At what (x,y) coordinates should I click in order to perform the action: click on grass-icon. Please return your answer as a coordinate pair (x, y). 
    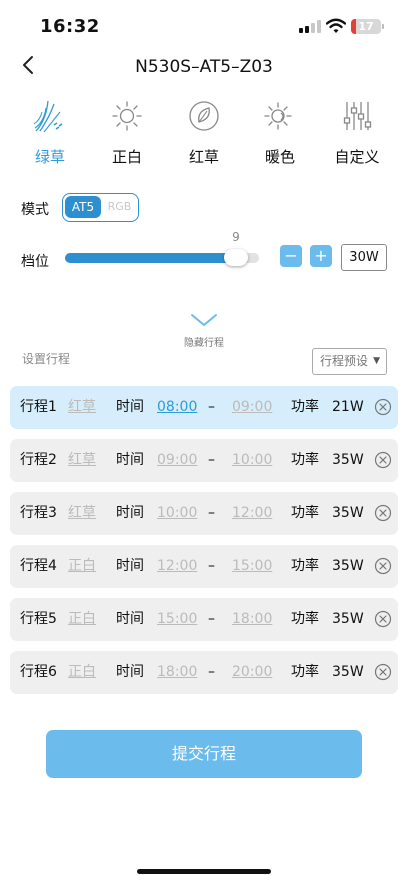
    Looking at the image, I should click on (48, 116).